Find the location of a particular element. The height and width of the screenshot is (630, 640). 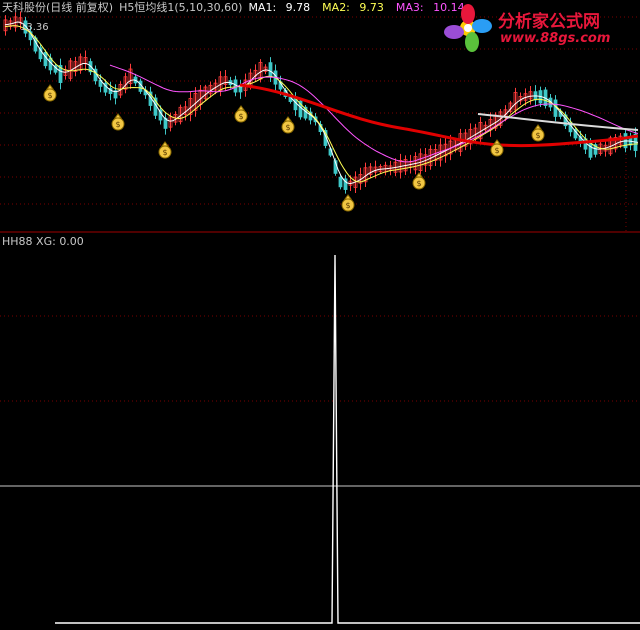

brand-watermark: 分析家公式网 www.88gs.com is located at coordinates (540, 28).